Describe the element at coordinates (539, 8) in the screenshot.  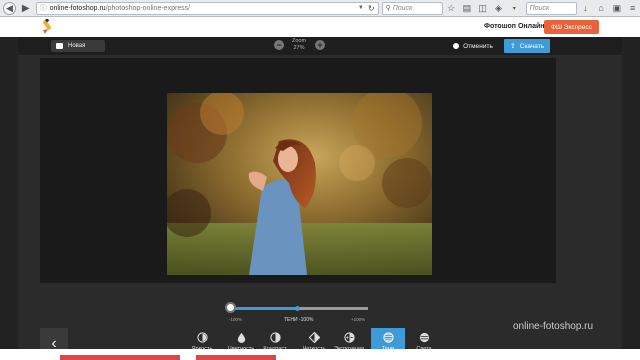
I see `search-placeholder-2: Поиск` at that location.